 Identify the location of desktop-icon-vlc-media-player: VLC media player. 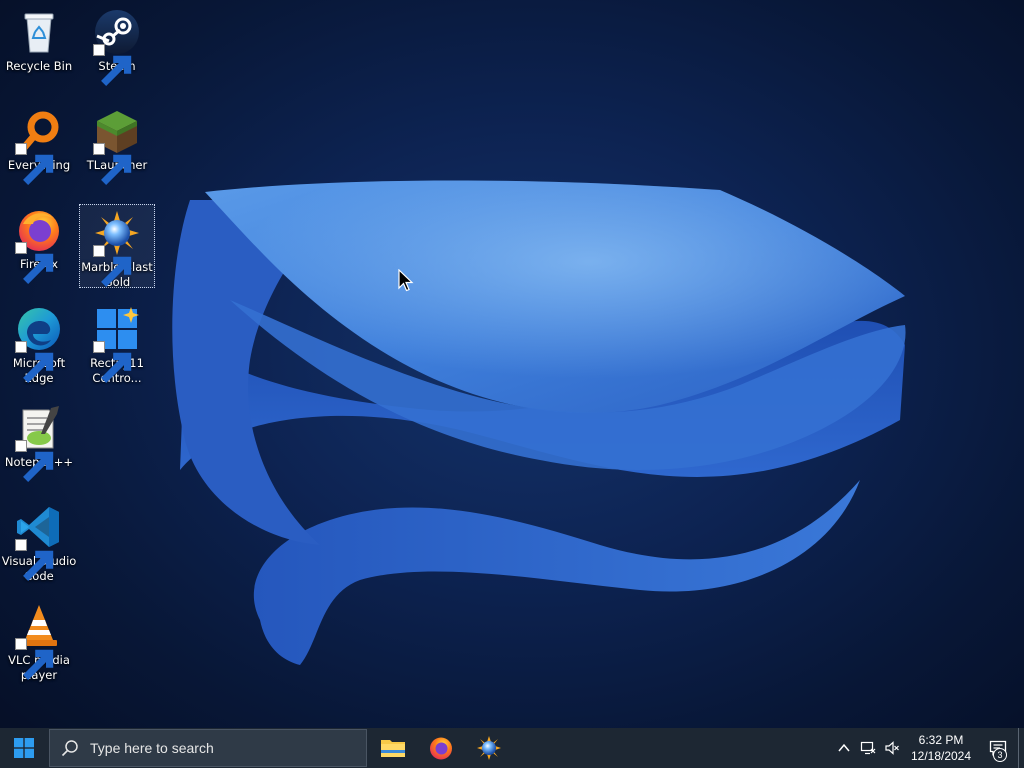
(39, 640).